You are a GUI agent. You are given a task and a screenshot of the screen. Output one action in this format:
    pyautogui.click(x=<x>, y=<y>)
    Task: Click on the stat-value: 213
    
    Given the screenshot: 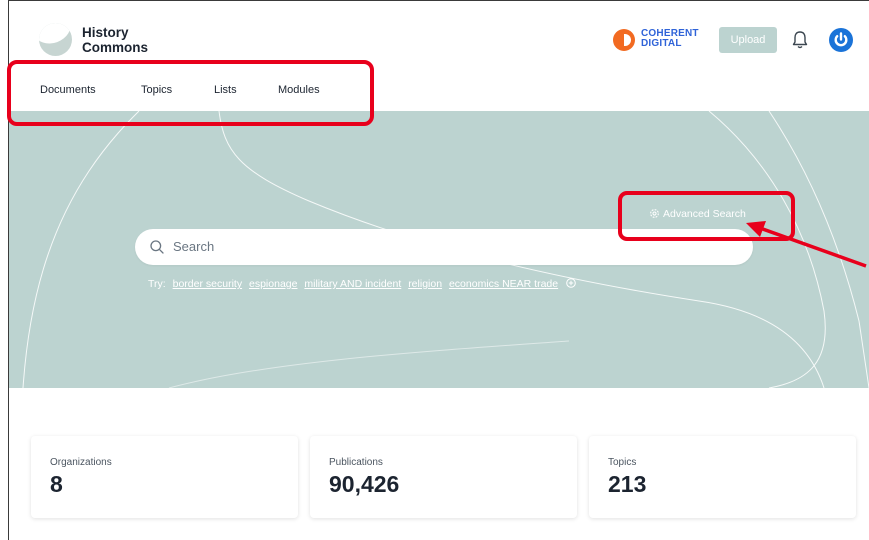 What is the action you would take?
    pyautogui.click(x=627, y=484)
    